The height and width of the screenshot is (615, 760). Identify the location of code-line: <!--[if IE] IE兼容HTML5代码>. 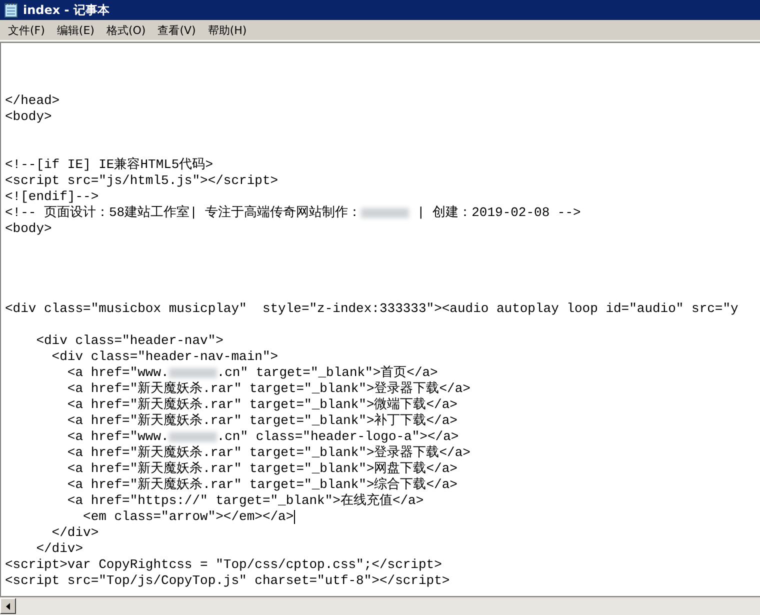
(109, 165).